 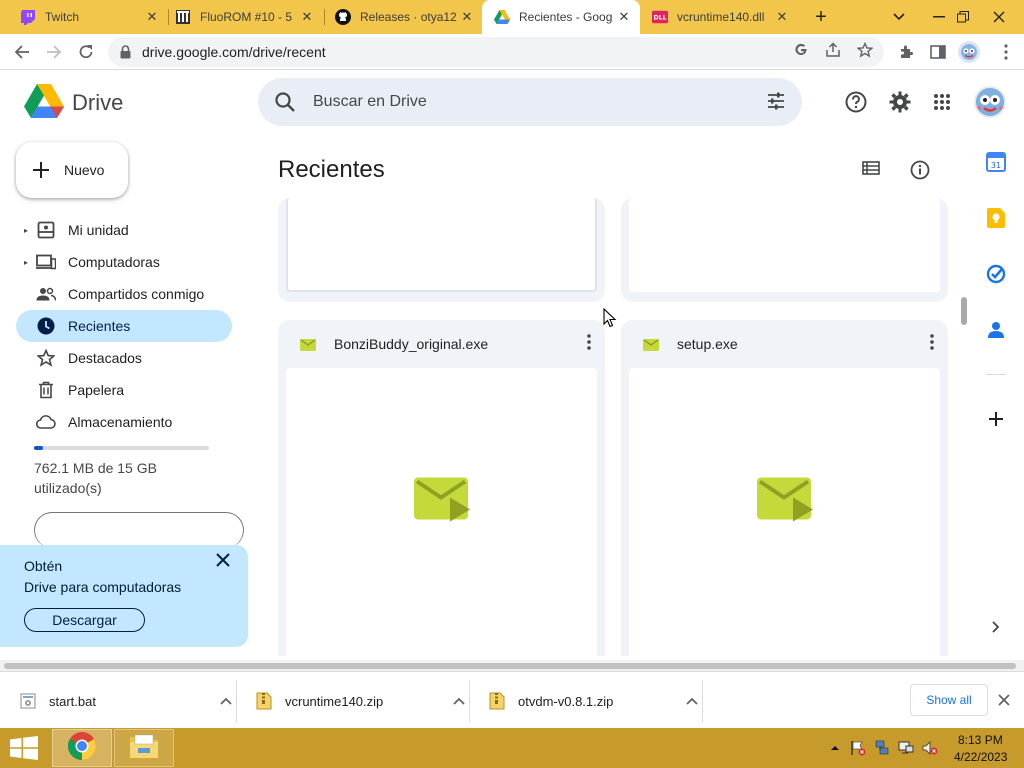 What do you see at coordinates (996, 218) in the screenshot?
I see `keep-icon` at bounding box center [996, 218].